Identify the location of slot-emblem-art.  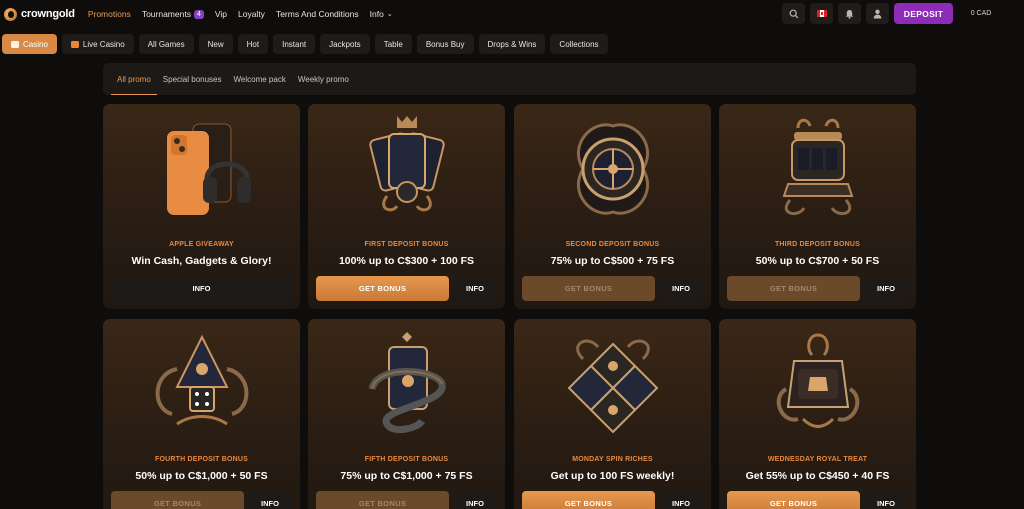
(817, 169).